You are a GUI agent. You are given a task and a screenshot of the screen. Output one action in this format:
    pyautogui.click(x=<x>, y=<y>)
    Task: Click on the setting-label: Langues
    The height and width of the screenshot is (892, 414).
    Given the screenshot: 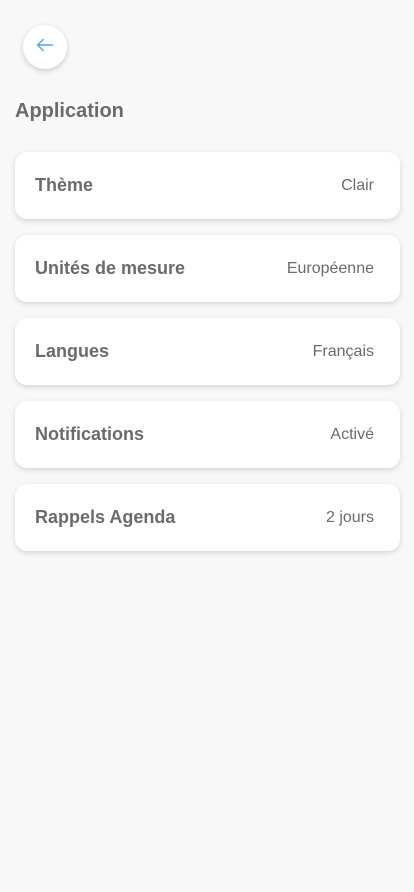 What is the action you would take?
    pyautogui.click(x=72, y=351)
    